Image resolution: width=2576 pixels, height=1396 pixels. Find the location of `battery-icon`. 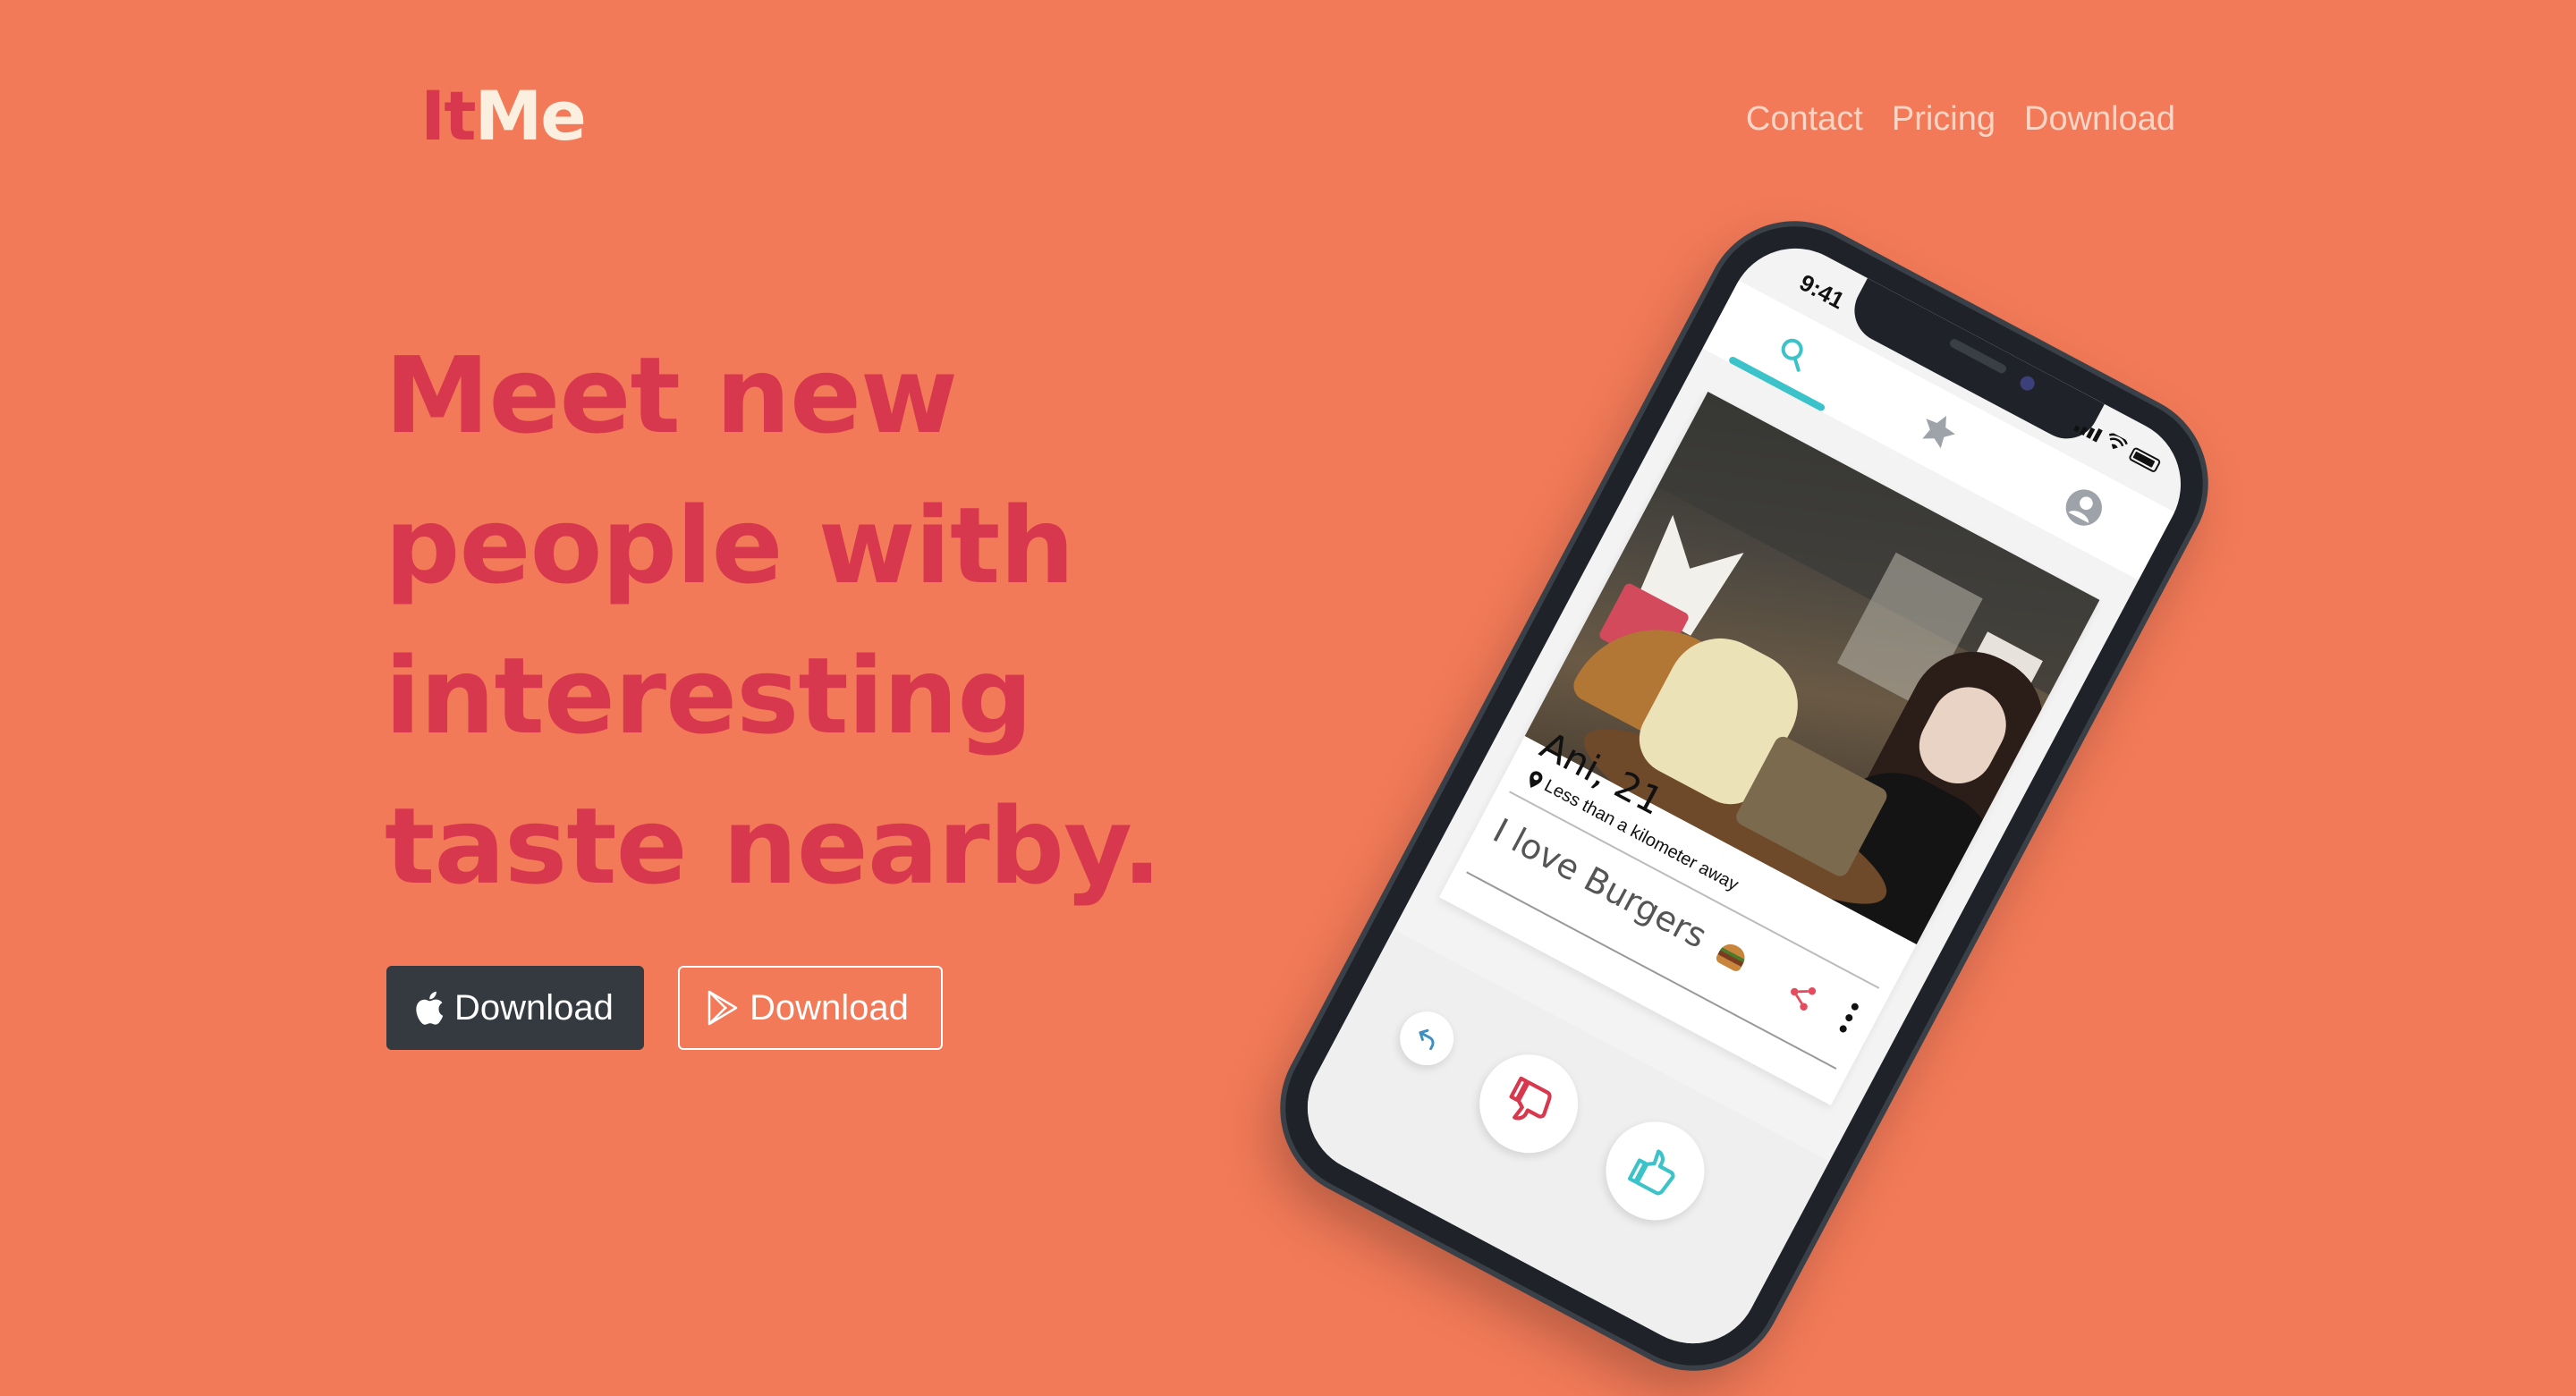

battery-icon is located at coordinates (2145, 460).